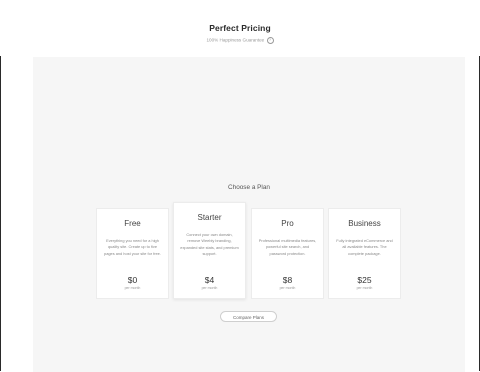  I want to click on plan-name: Starter, so click(209, 217).